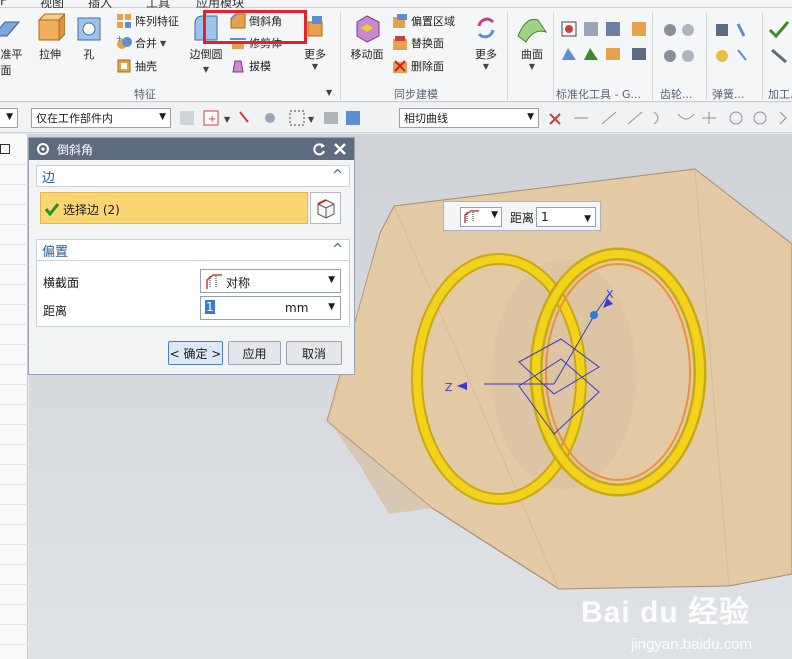 Image resolution: width=792 pixels, height=659 pixels. I want to click on edge-selection-button, so click(325, 208).